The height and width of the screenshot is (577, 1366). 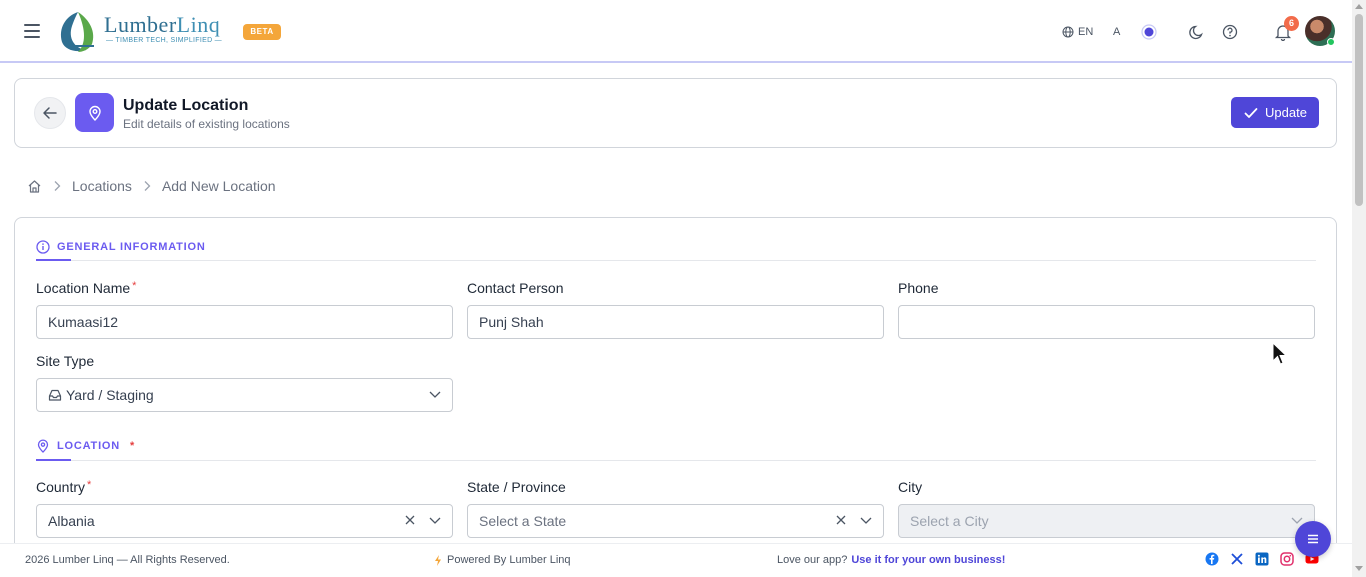 I want to click on location-icon-box, so click(x=94, y=112).